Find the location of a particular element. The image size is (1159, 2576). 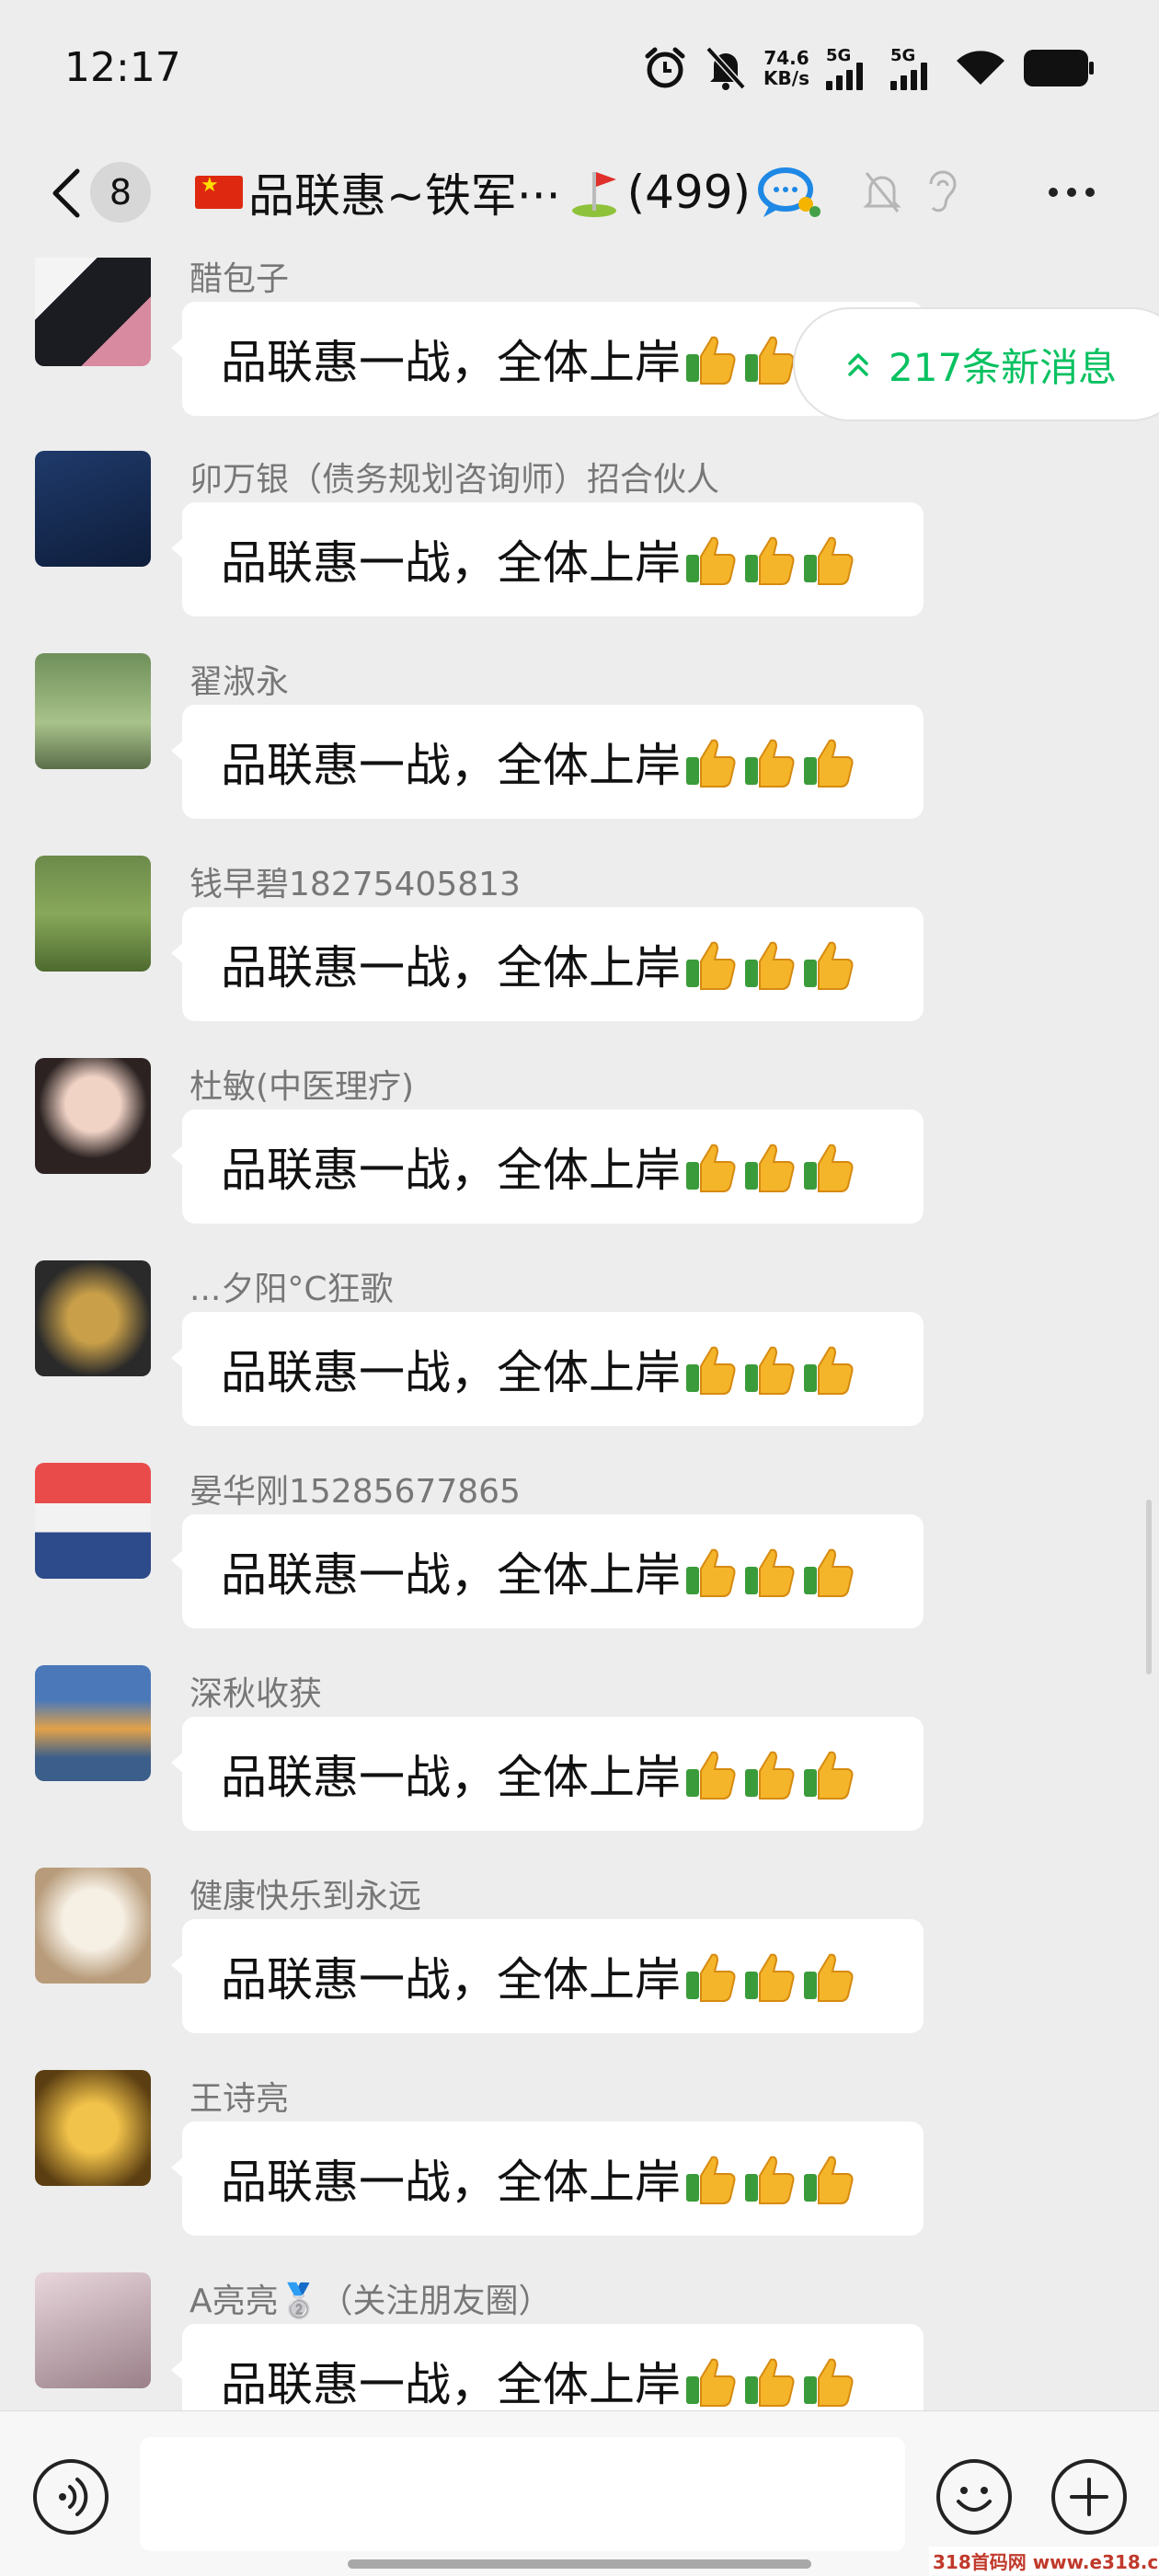

chat-bubble-icon is located at coordinates (789, 192).